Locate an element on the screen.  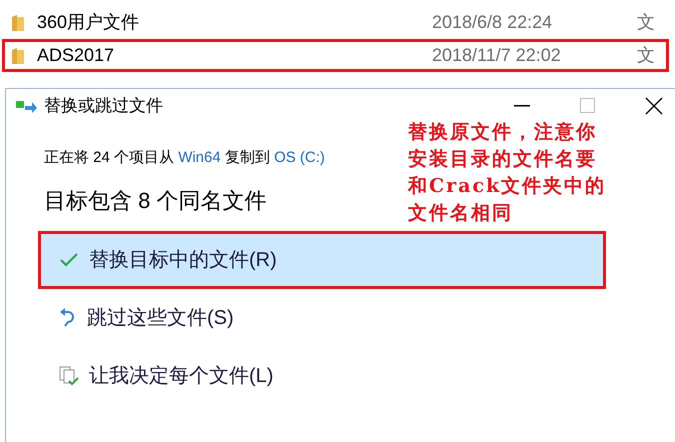
annotation-text: 和Crack文件夹中的 is located at coordinates (507, 186).